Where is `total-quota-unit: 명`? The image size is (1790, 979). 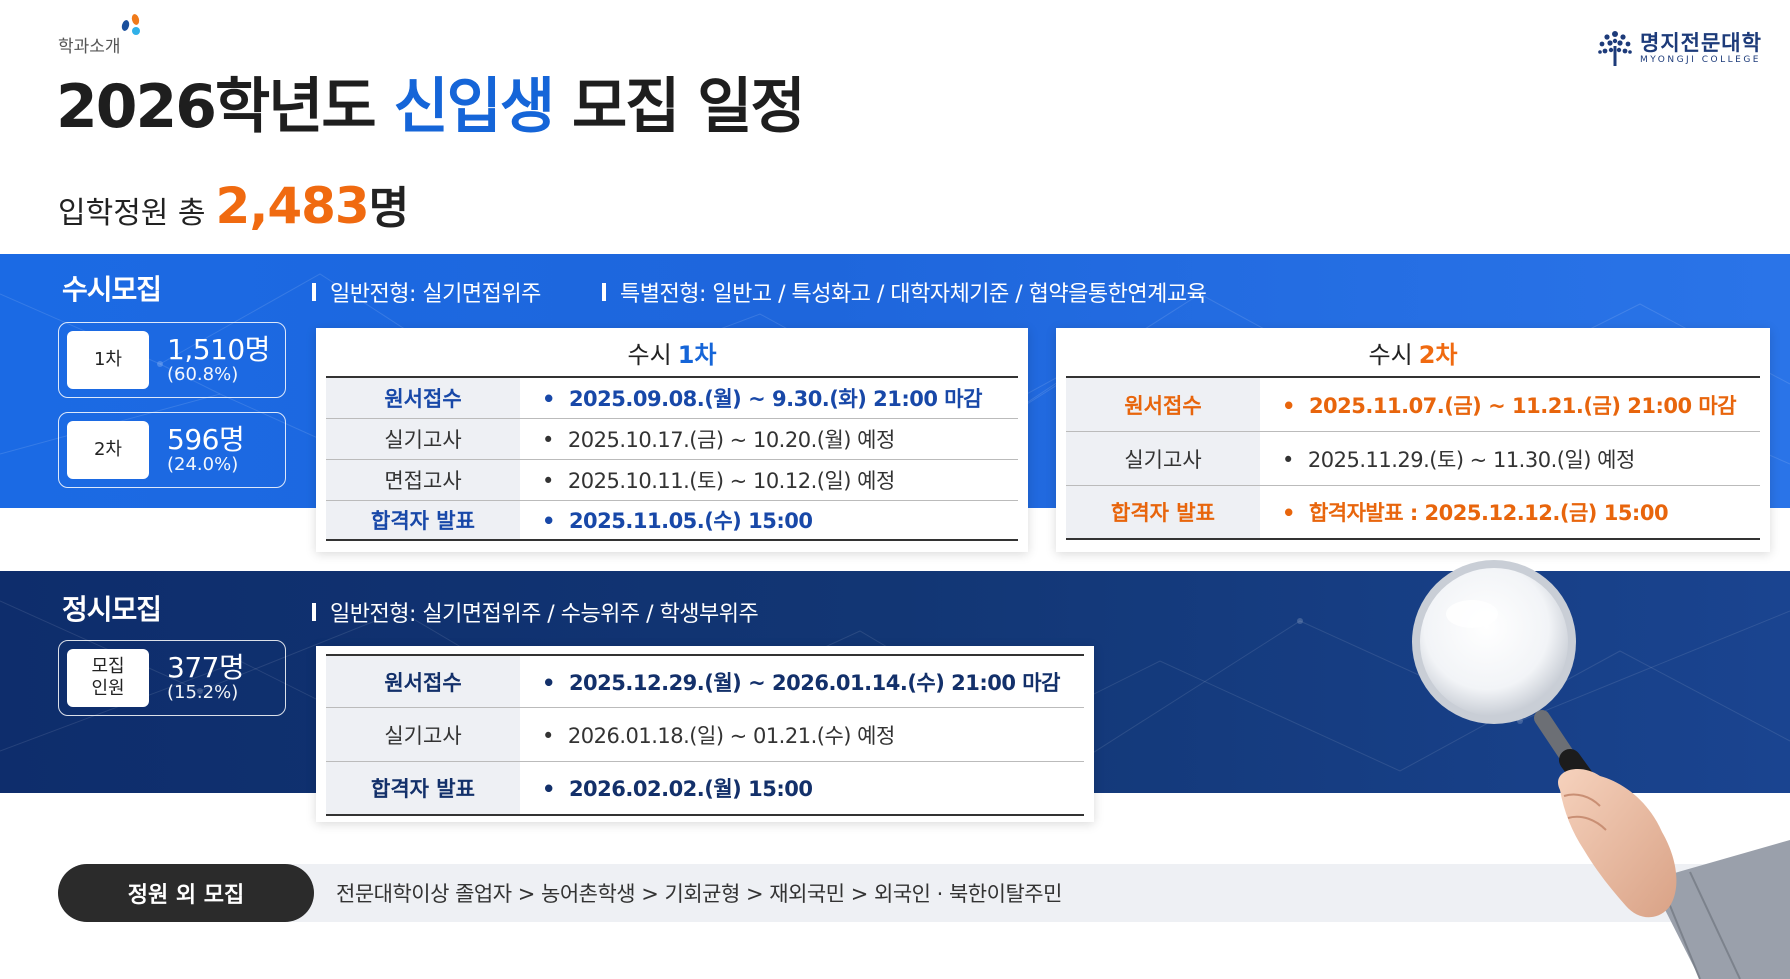
total-quota-unit: 명 is located at coordinates (389, 208).